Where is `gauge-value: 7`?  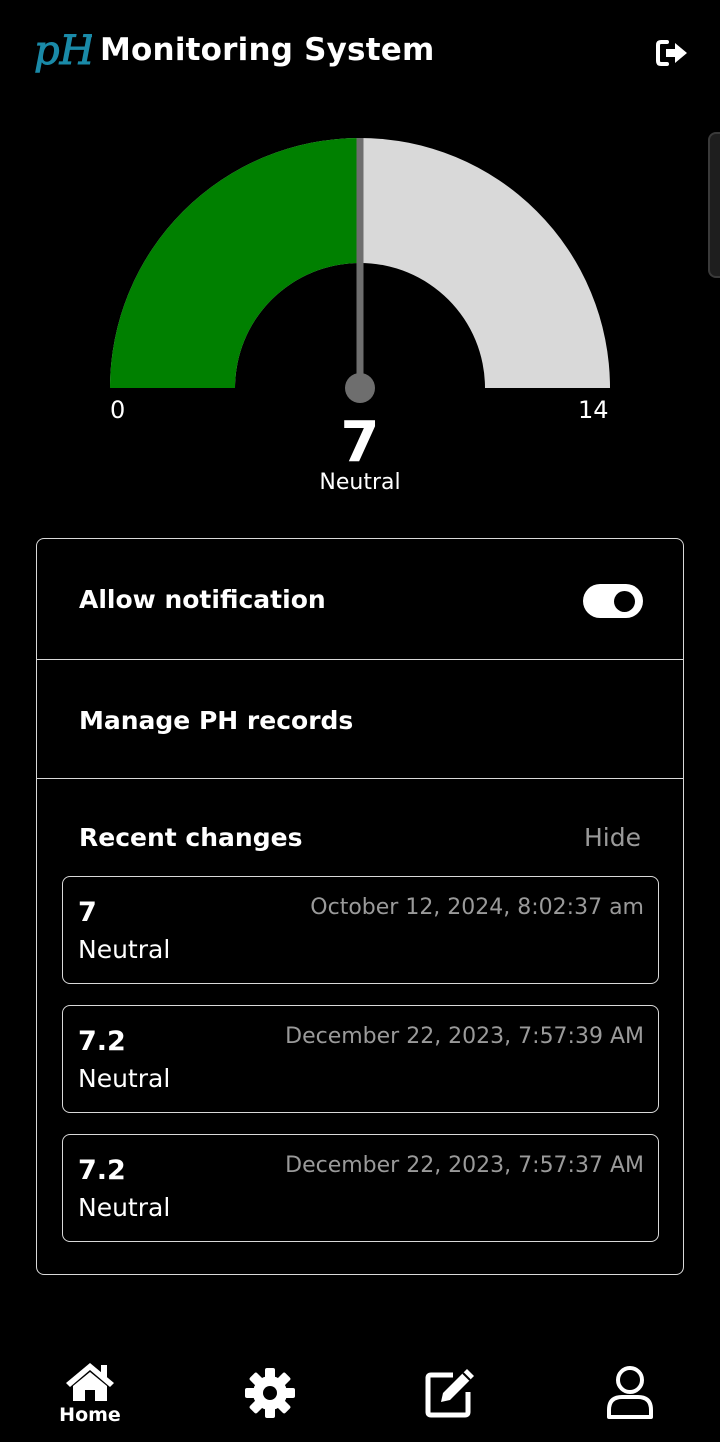 gauge-value: 7 is located at coordinates (360, 442).